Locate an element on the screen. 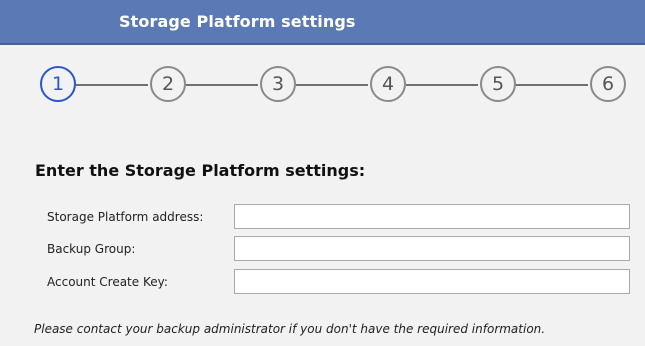  backup-group-label: Backup Group: is located at coordinates (91, 249).